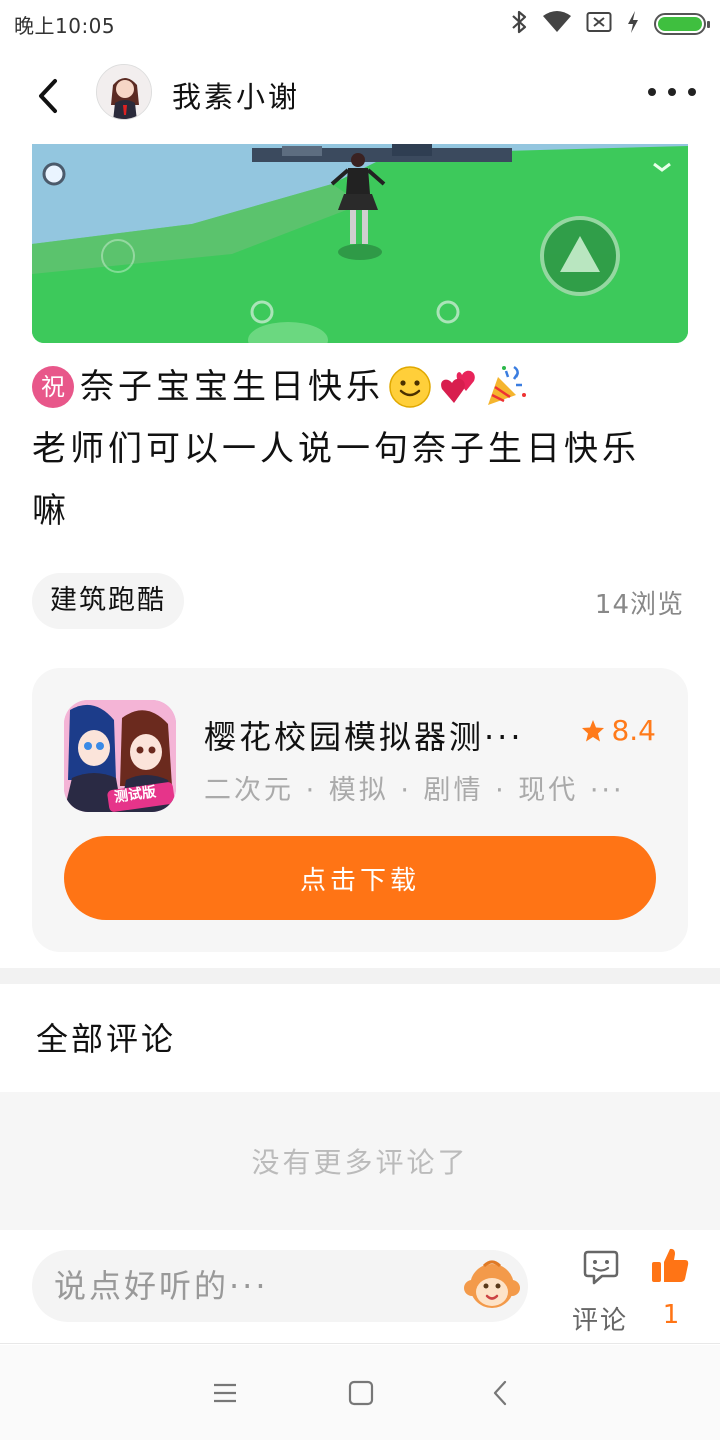  I want to click on battery-icon, so click(682, 24).